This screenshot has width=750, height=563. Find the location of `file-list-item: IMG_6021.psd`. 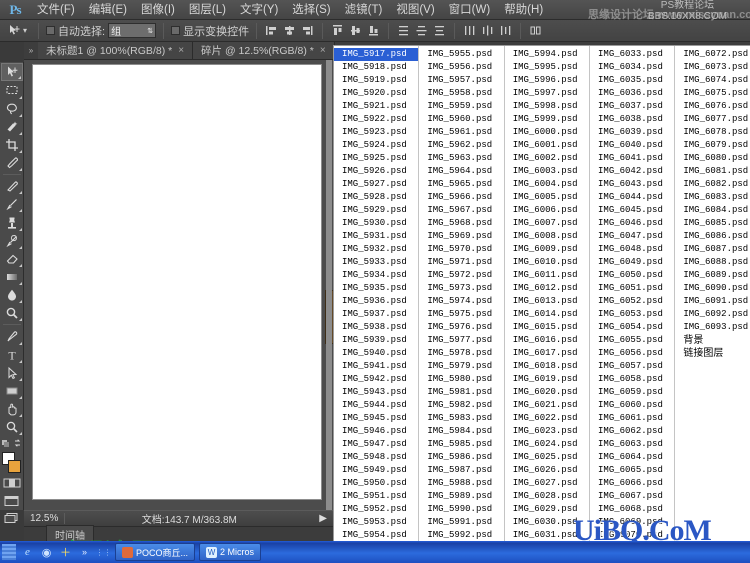

file-list-item: IMG_6021.psd is located at coordinates (547, 405).